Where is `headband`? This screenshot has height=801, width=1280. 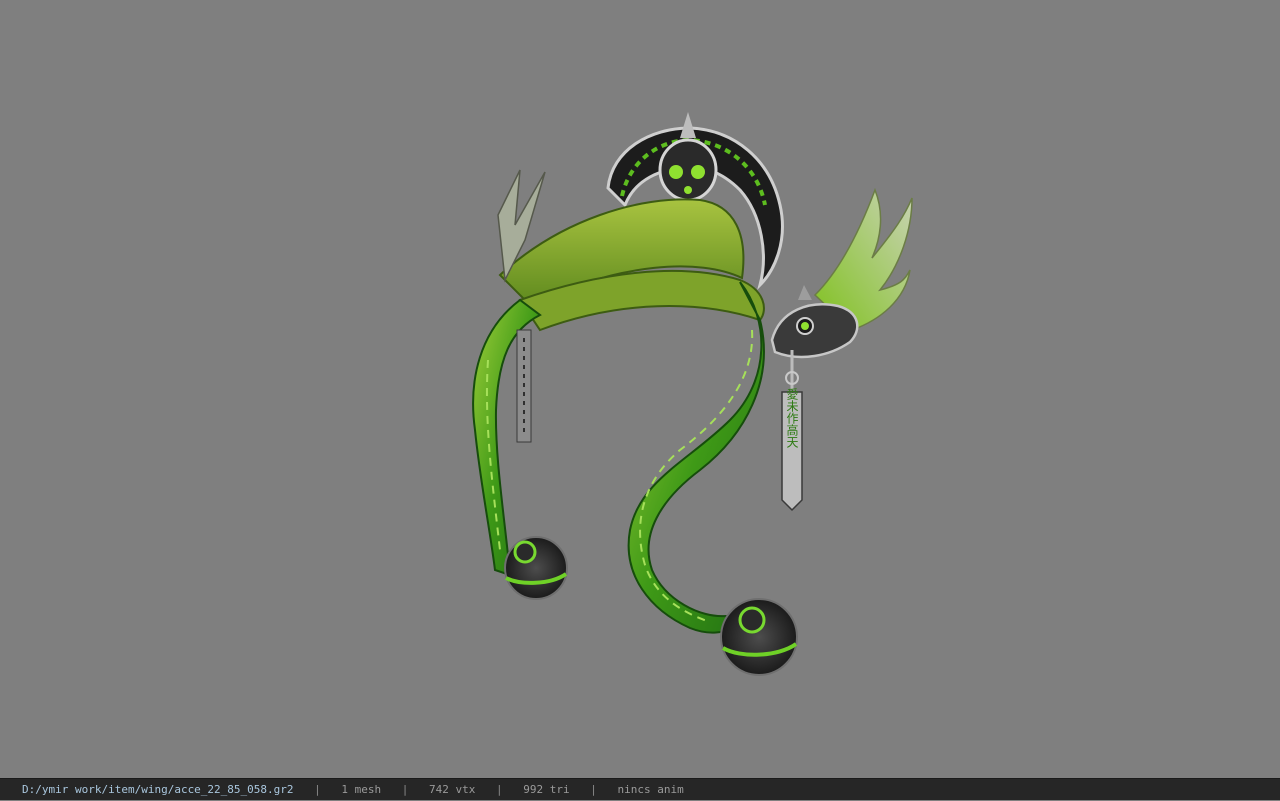 headband is located at coordinates (631, 265).